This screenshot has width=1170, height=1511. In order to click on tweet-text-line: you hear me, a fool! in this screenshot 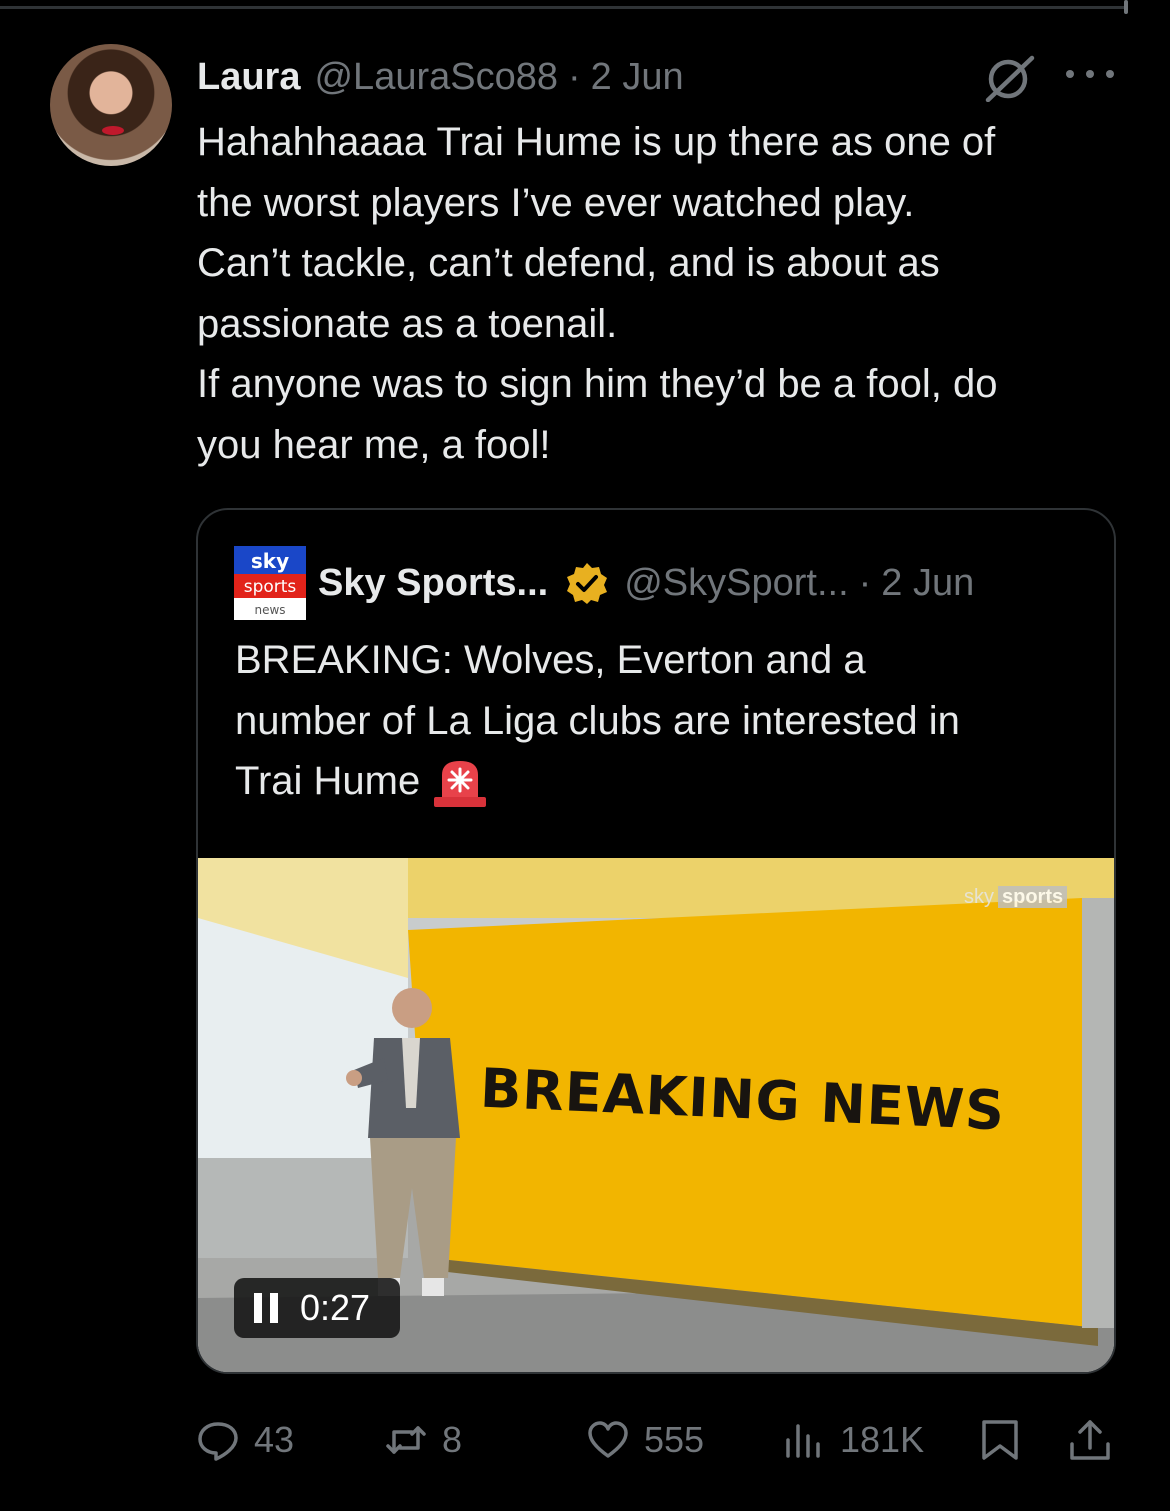, I will do `click(374, 444)`.